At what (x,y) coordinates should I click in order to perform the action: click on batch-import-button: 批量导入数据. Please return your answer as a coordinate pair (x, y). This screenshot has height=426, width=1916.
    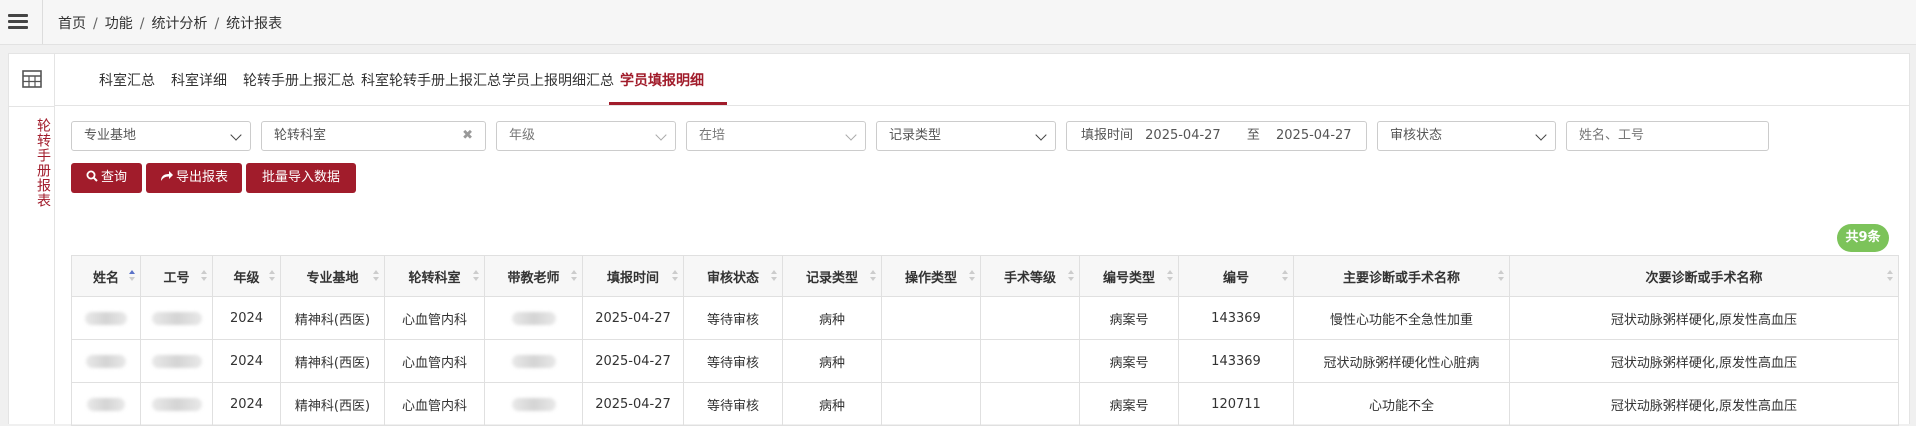
    Looking at the image, I should click on (301, 178).